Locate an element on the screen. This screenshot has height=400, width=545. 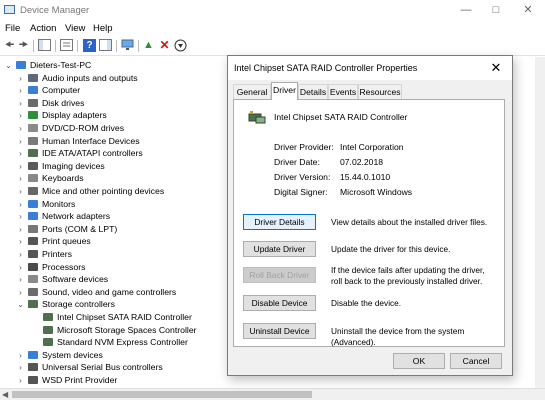
uninstall-icon: ✕ is located at coordinates (164, 45).